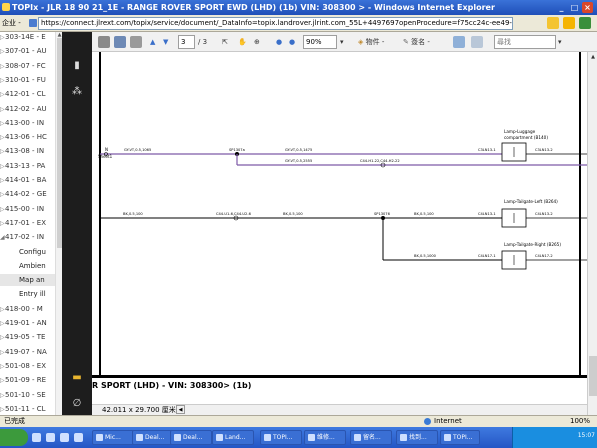 This screenshot has width=597, height=448. I want to click on lock-icon, so click(569, 23).